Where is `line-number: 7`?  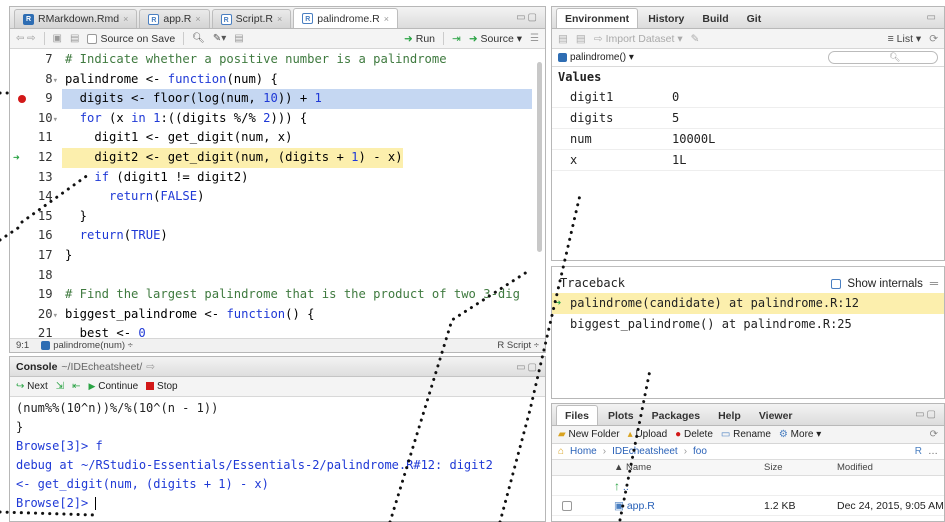
line-number: 7 is located at coordinates (36, 60).